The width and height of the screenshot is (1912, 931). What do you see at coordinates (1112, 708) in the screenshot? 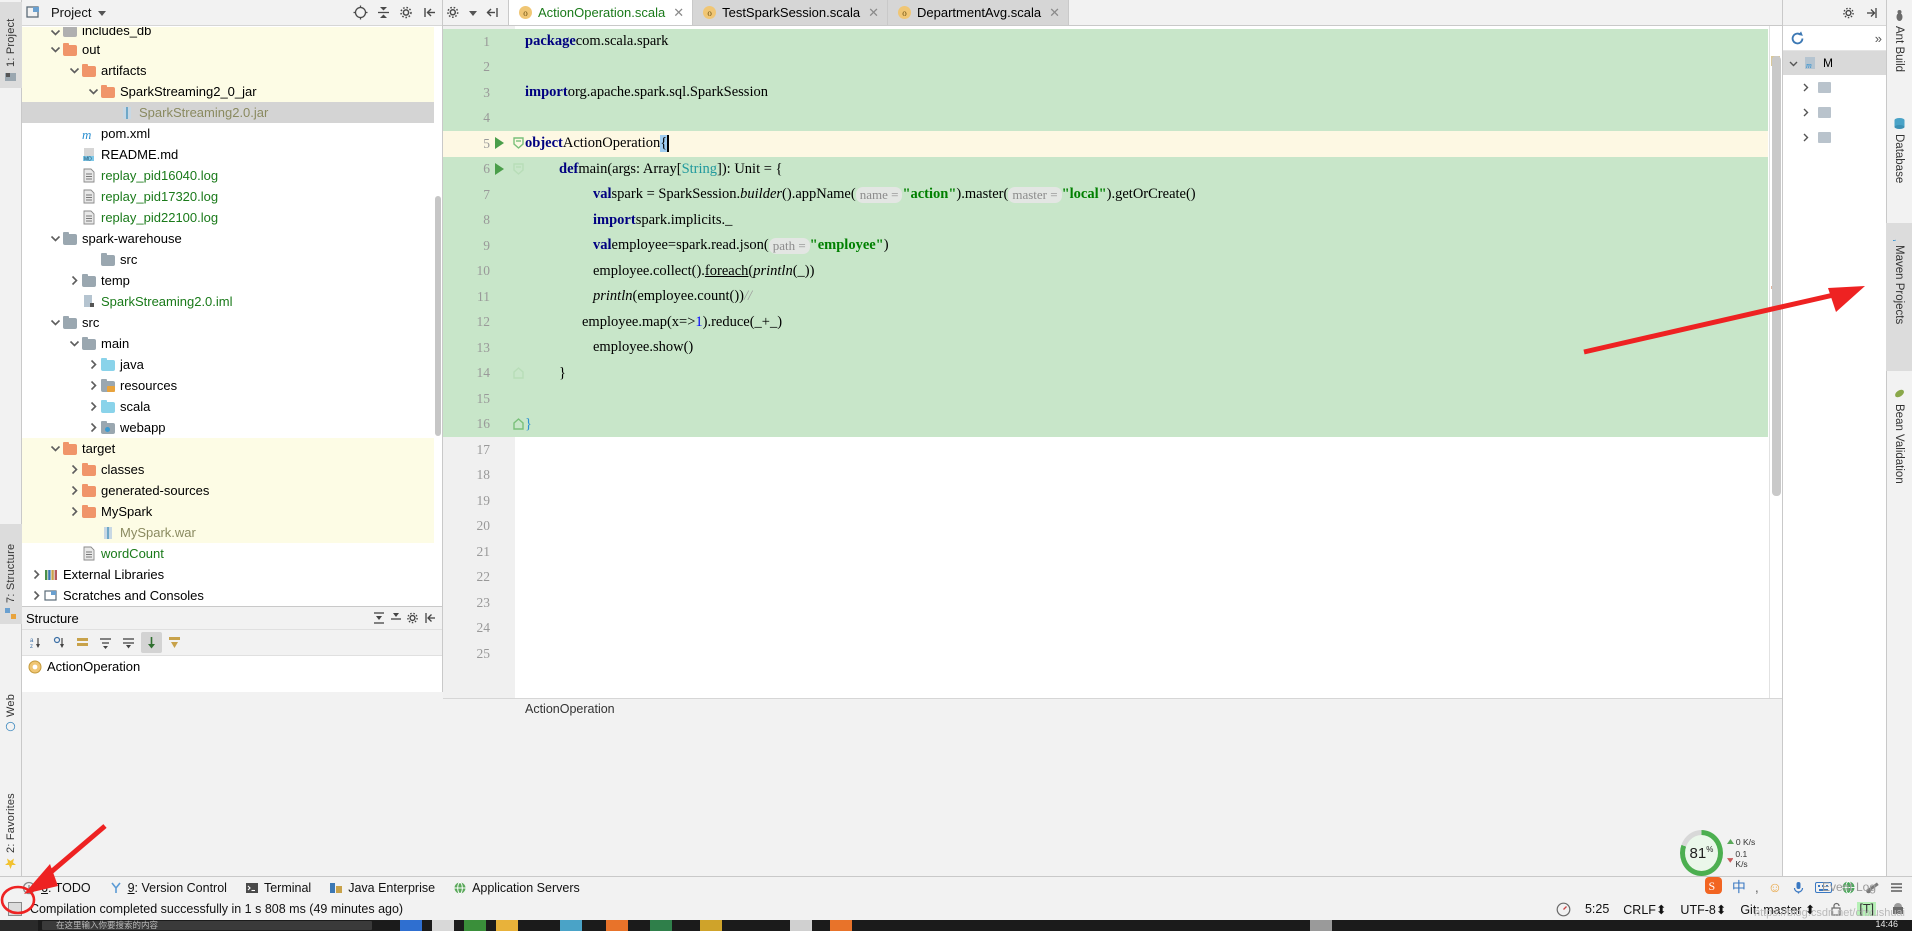
I see `breadcrumb: ActionOperation` at bounding box center [1112, 708].